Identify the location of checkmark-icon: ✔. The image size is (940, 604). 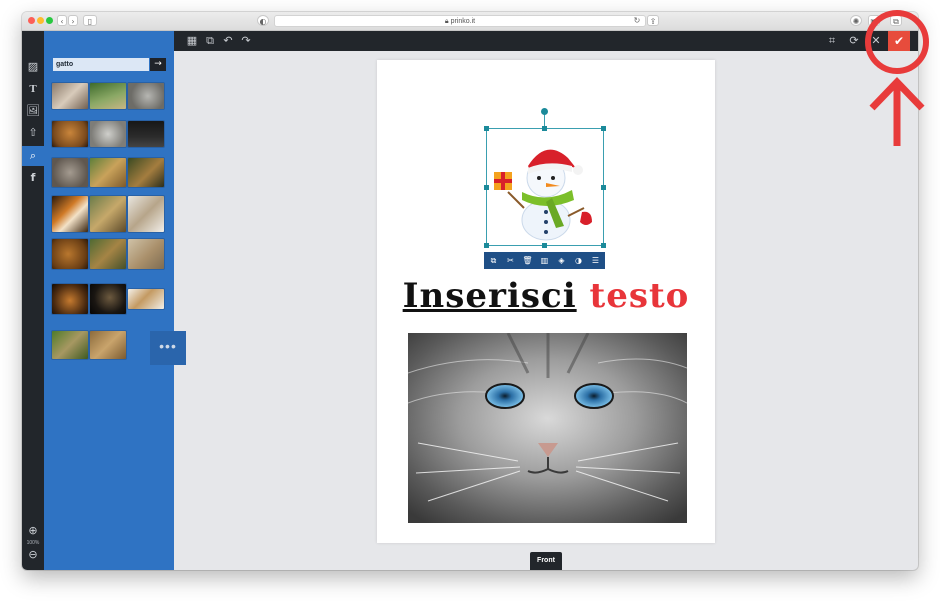
(899, 41).